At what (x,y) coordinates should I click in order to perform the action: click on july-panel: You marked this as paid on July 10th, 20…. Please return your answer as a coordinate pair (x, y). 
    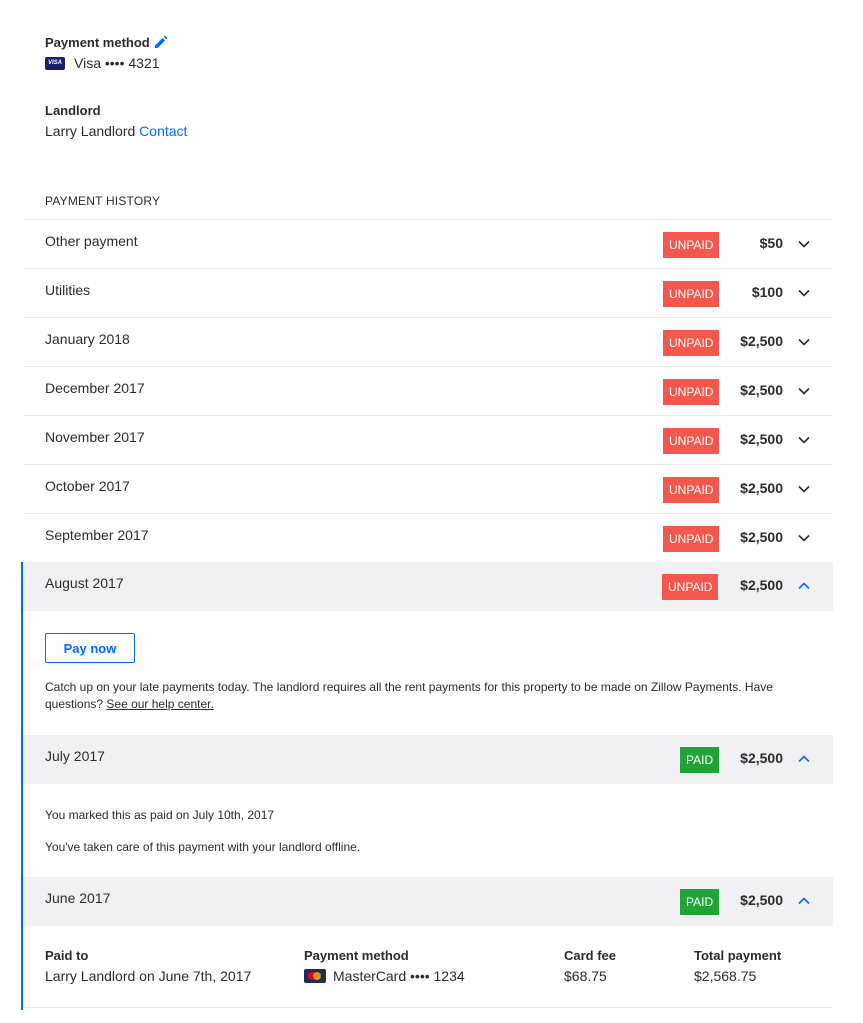
    Looking at the image, I should click on (428, 830).